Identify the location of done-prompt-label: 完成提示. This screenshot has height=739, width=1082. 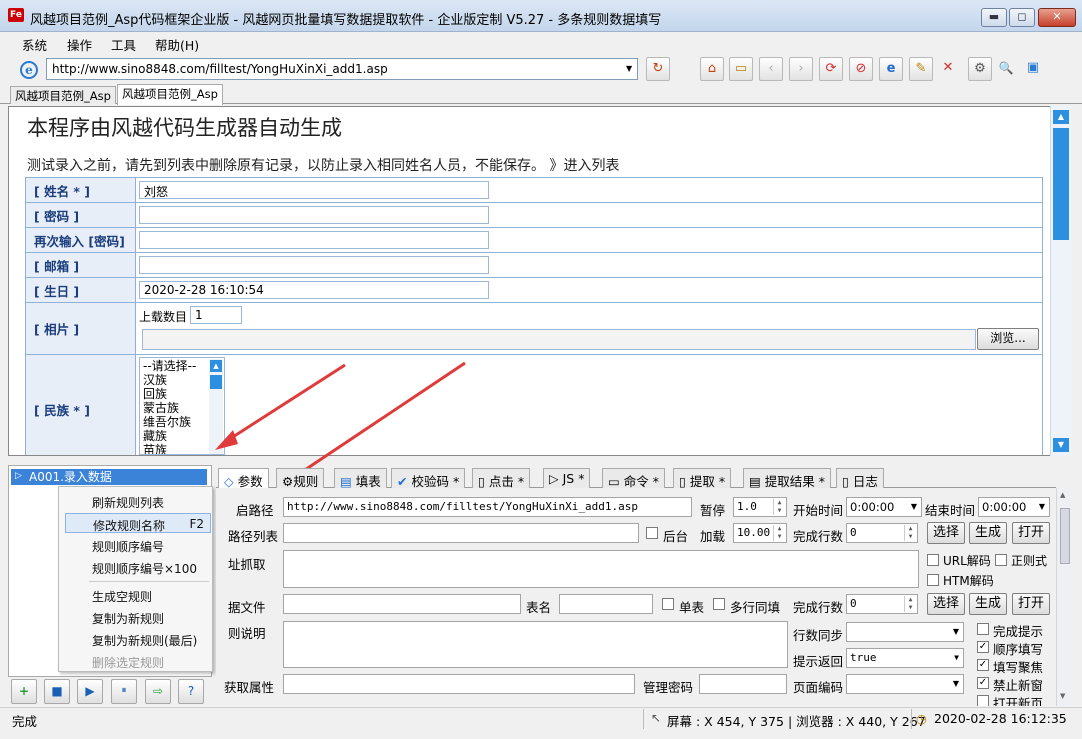
(1018, 631).